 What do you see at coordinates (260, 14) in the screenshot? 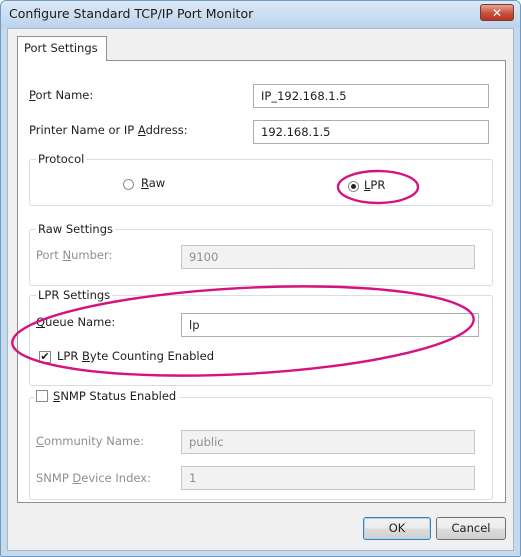
I see `title-bar: Configure Standard TCP/IP Port Monitor ✕` at bounding box center [260, 14].